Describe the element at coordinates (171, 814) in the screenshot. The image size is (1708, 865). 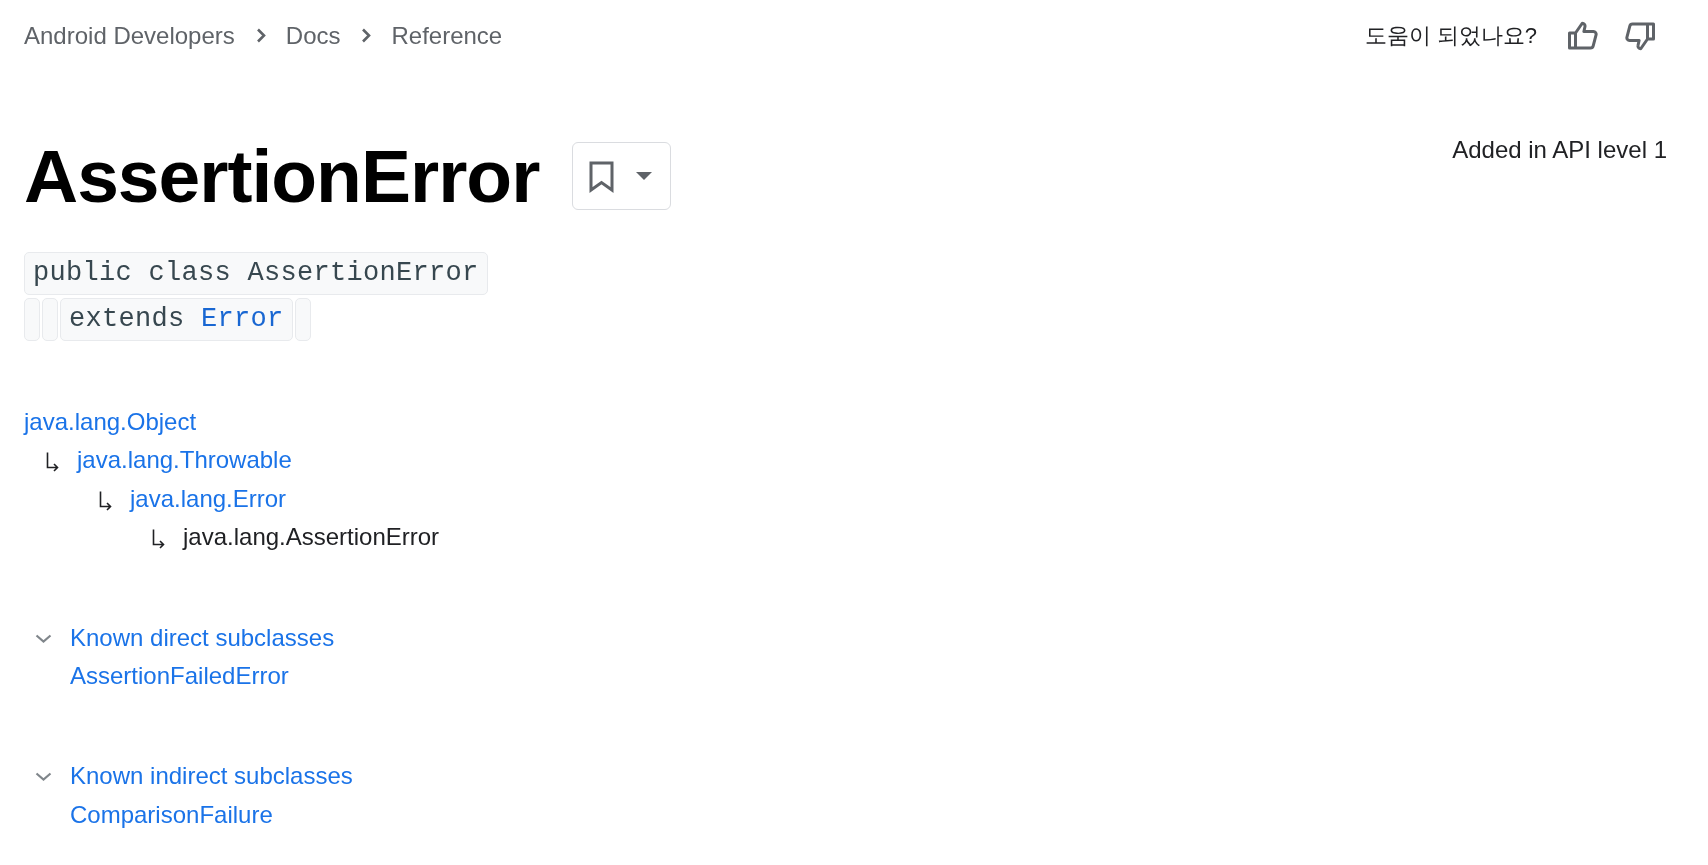
I see `subclass-link: ComparisonFailure` at that location.